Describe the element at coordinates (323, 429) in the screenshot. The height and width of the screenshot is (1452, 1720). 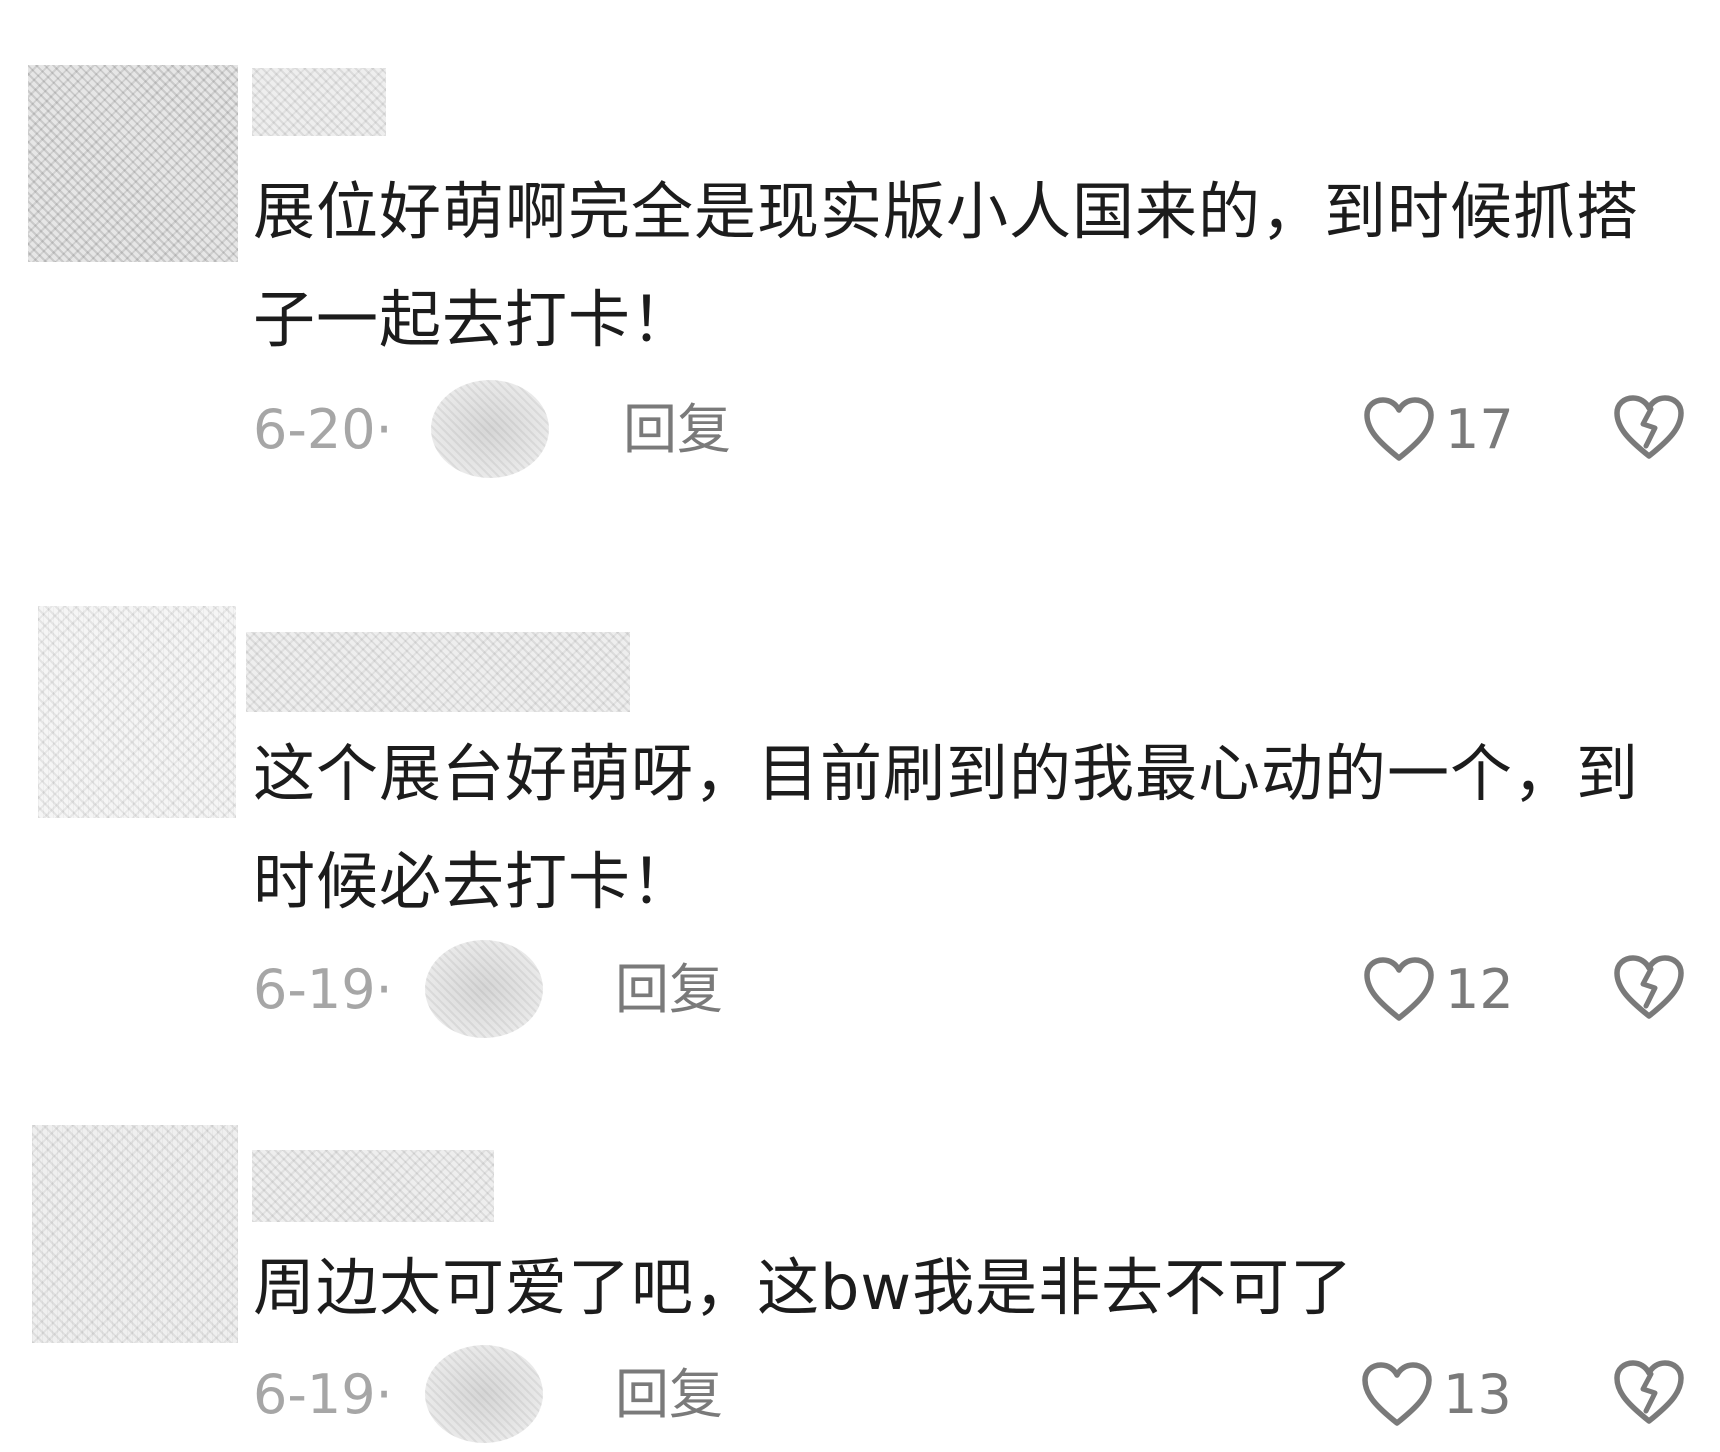
I see `comment-date: 6-20·` at that location.